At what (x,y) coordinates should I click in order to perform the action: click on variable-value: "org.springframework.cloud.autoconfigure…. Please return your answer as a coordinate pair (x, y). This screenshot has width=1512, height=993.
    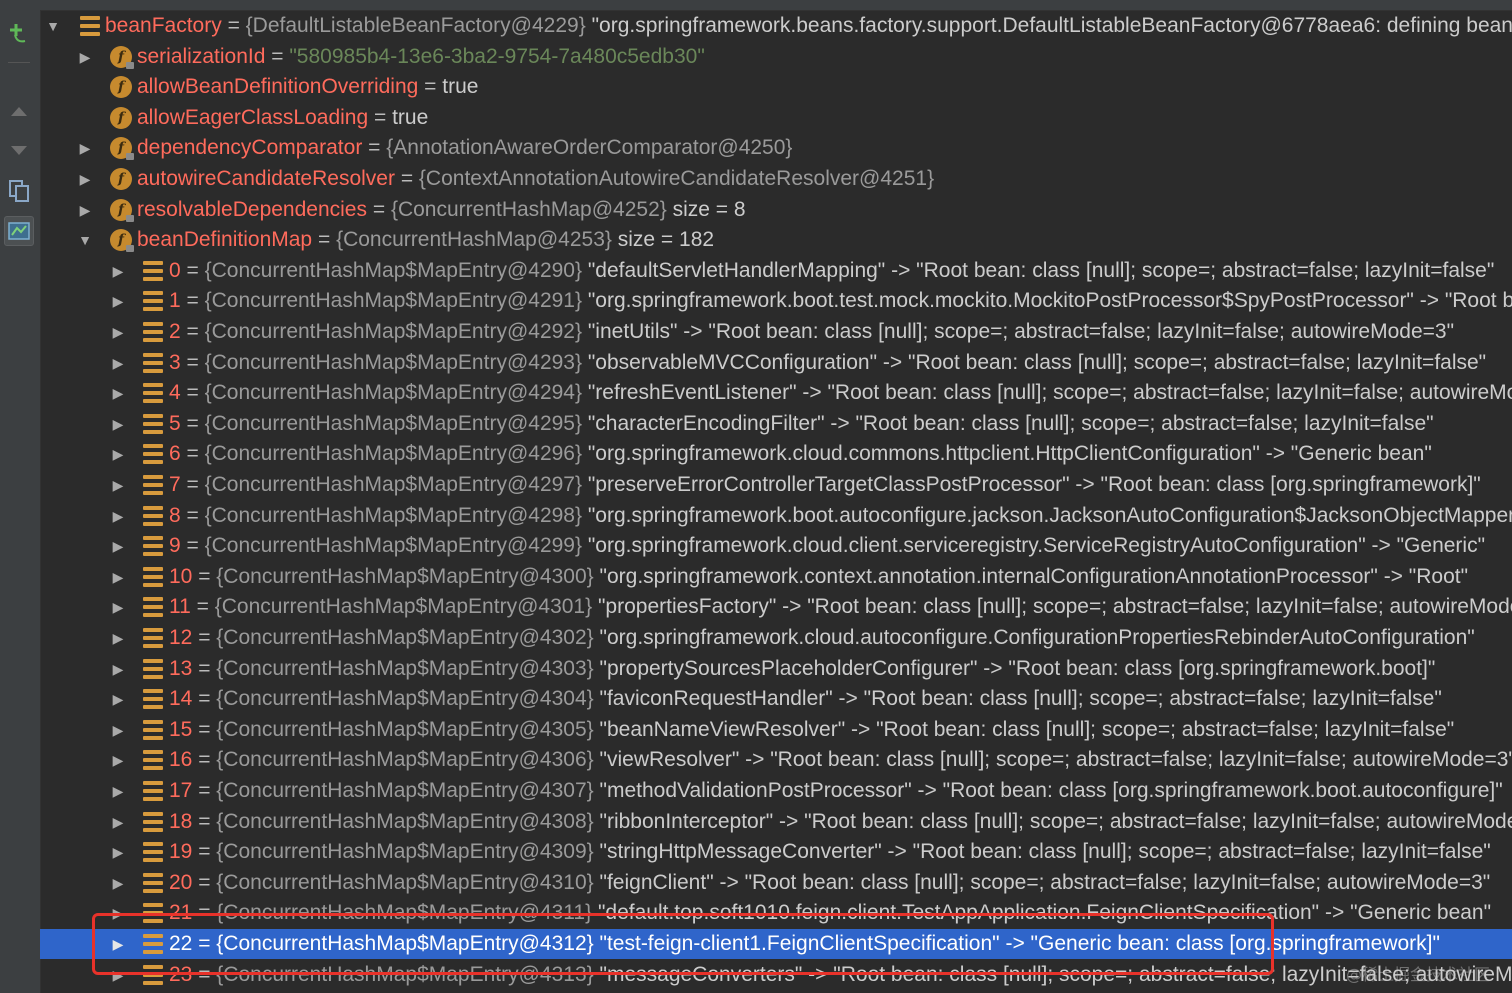
    Looking at the image, I should click on (1037, 637).